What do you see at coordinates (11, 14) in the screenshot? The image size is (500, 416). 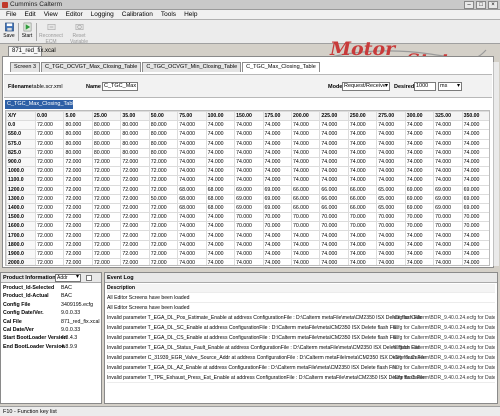 I see `menu-file: File` at bounding box center [11, 14].